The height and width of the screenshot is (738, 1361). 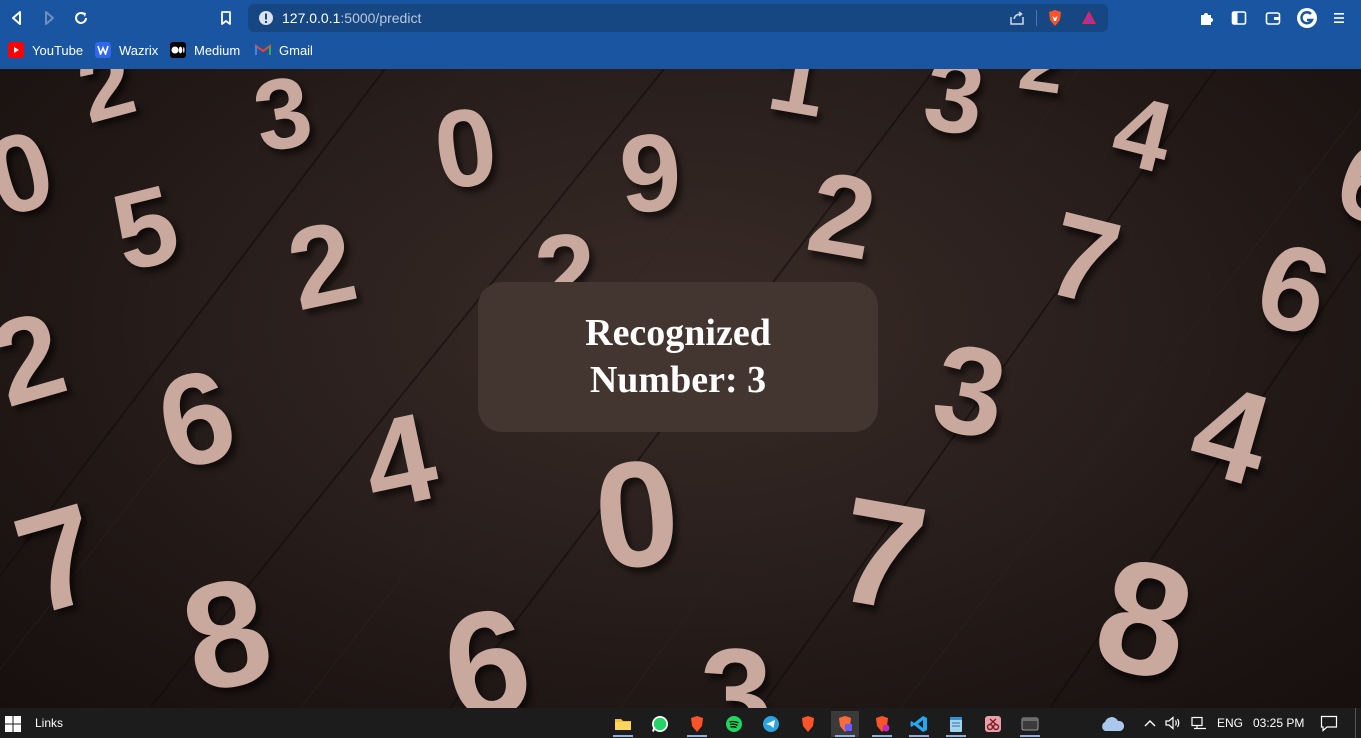 I want to click on recognized-number-text: Number: 3, so click(x=678, y=380).